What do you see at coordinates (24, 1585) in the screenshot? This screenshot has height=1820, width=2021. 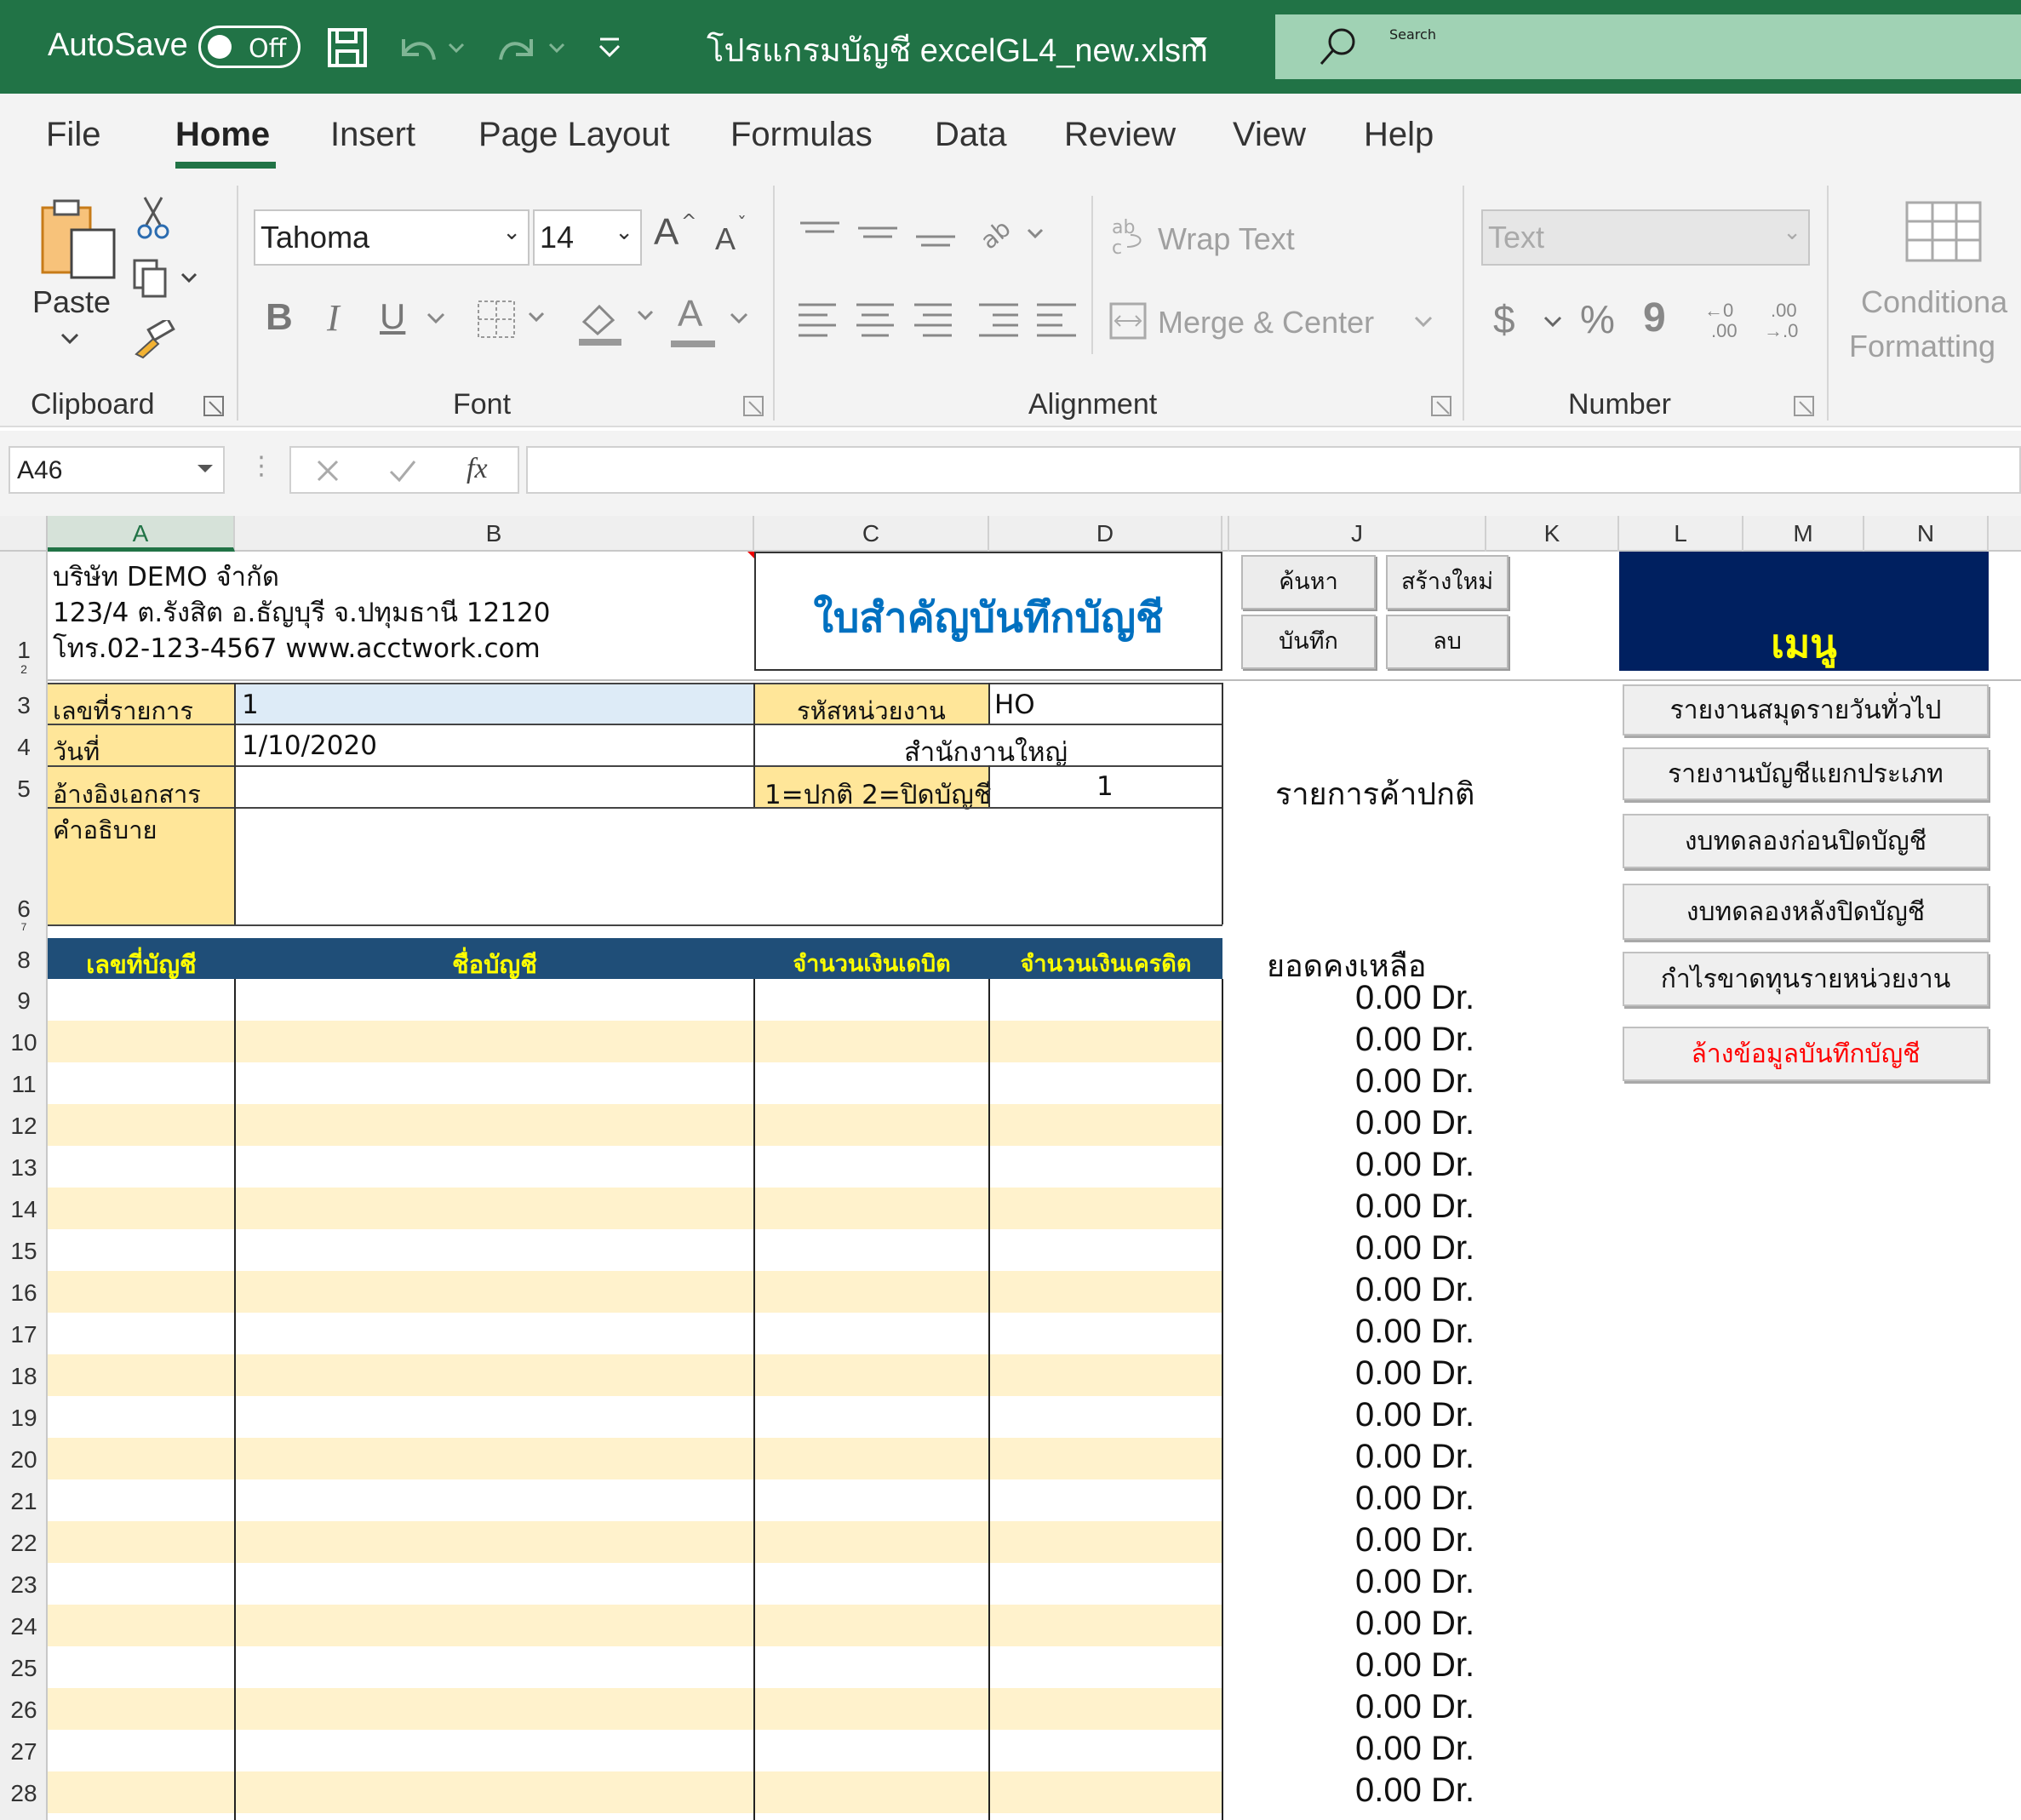 I see `row-header: 23` at bounding box center [24, 1585].